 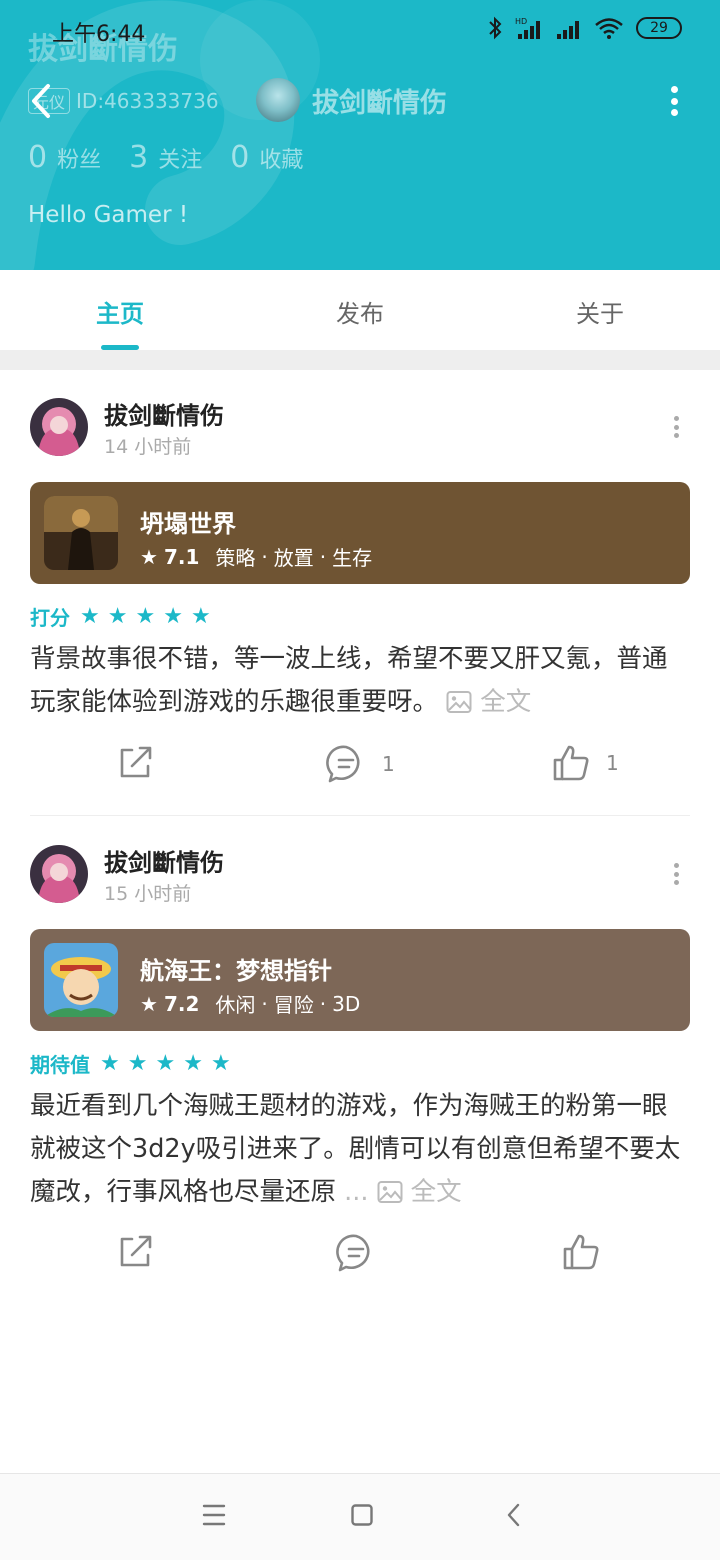 I want to click on tab-home: 主页, so click(x=120, y=310).